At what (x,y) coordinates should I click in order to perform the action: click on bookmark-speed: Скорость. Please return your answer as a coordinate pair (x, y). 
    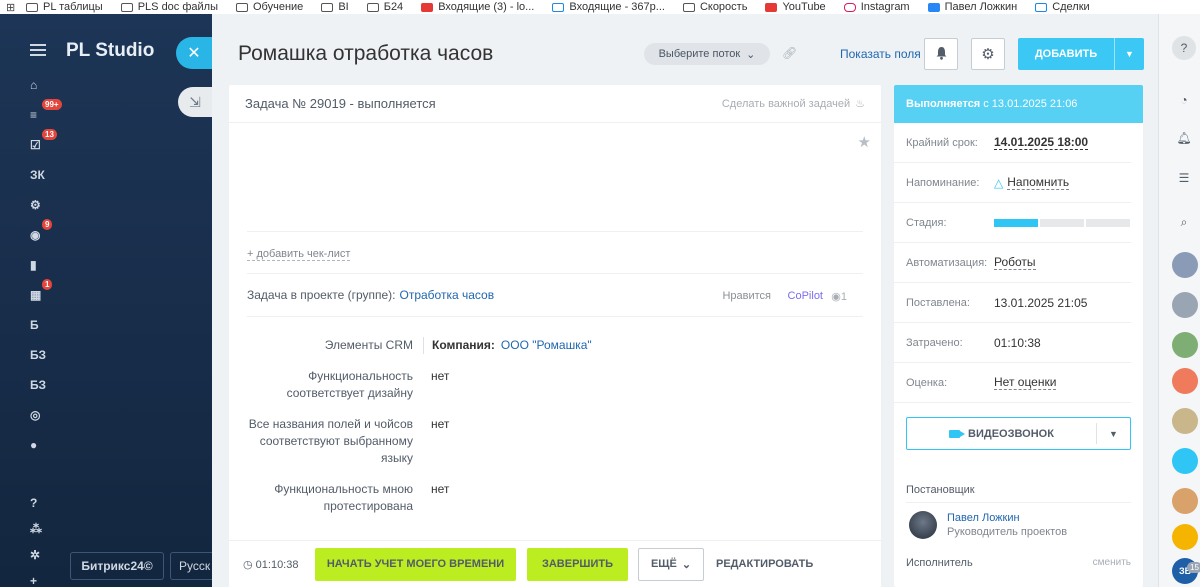
    Looking at the image, I should click on (714, 7).